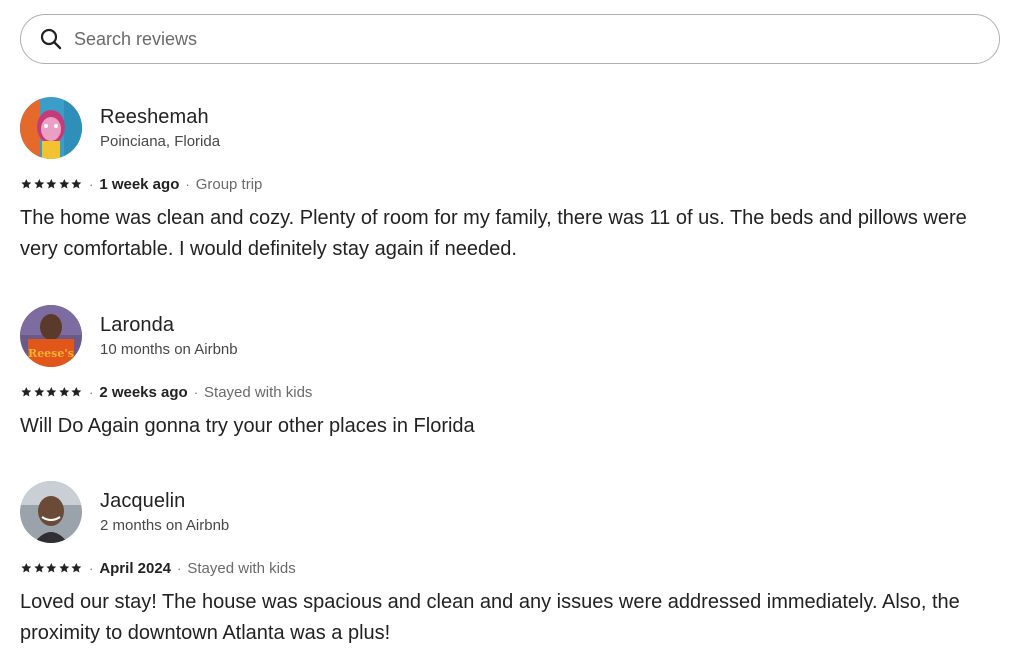 This screenshot has width=1024, height=651. Describe the element at coordinates (515, 336) in the screenshot. I see `review-header: Reese's Laronda 10 months on Airbnb` at that location.